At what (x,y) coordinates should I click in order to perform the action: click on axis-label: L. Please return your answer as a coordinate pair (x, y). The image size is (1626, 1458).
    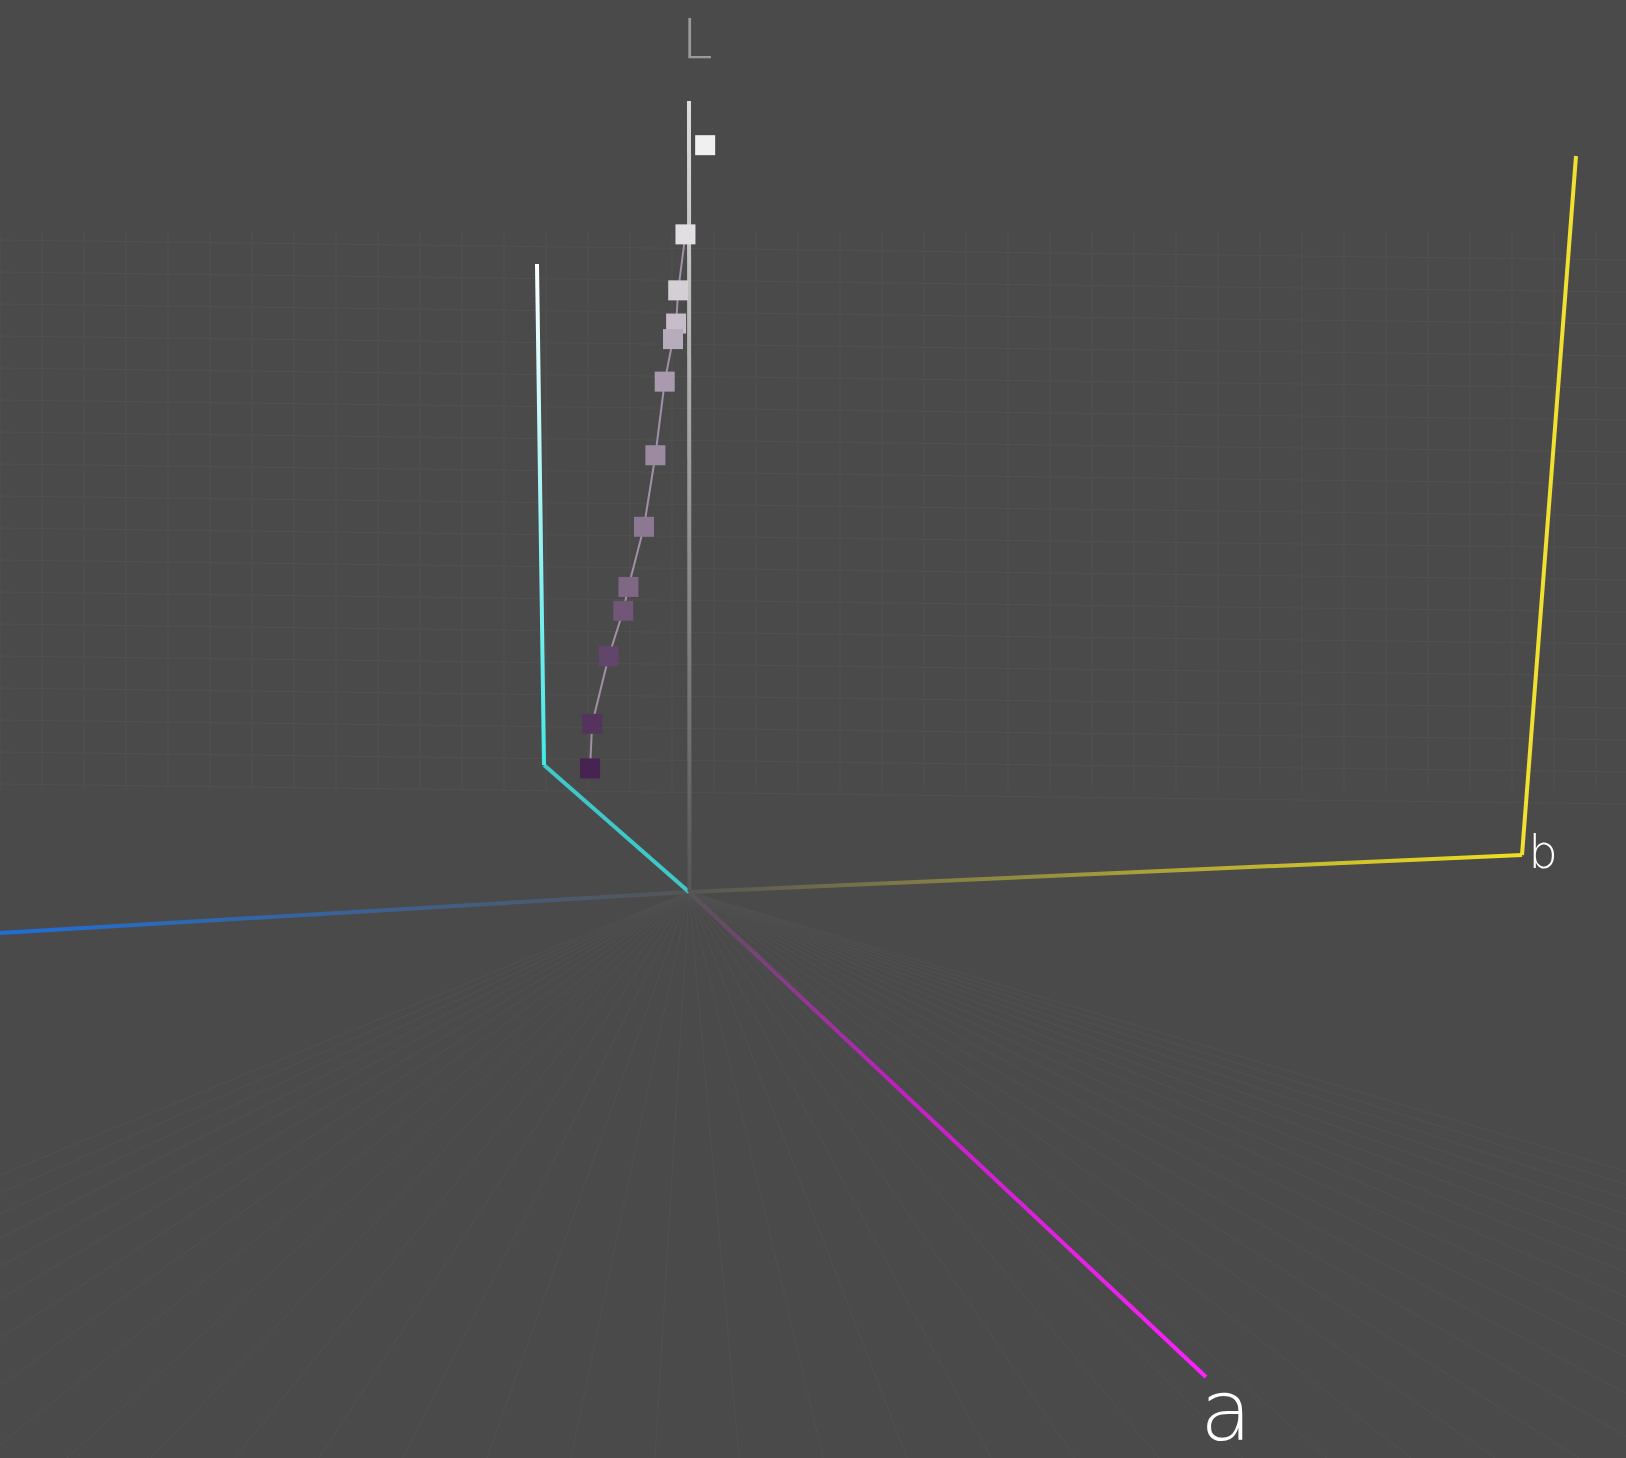
    Looking at the image, I should click on (697, 38).